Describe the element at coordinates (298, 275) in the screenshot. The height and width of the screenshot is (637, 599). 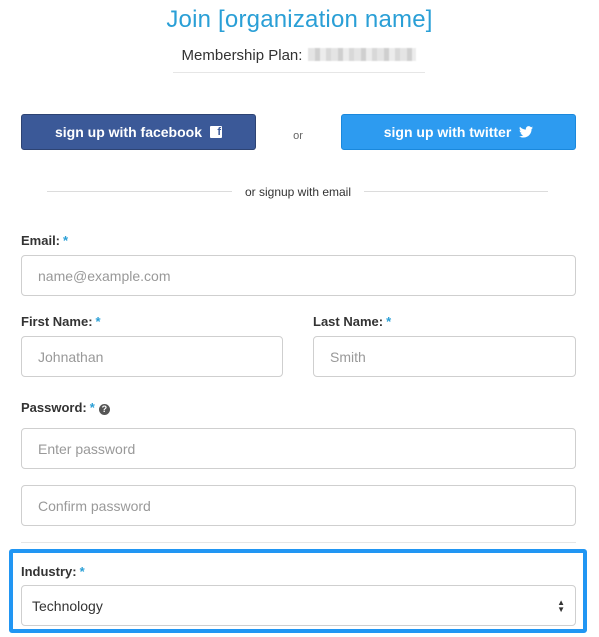
I see `email-field: name@example.com` at that location.